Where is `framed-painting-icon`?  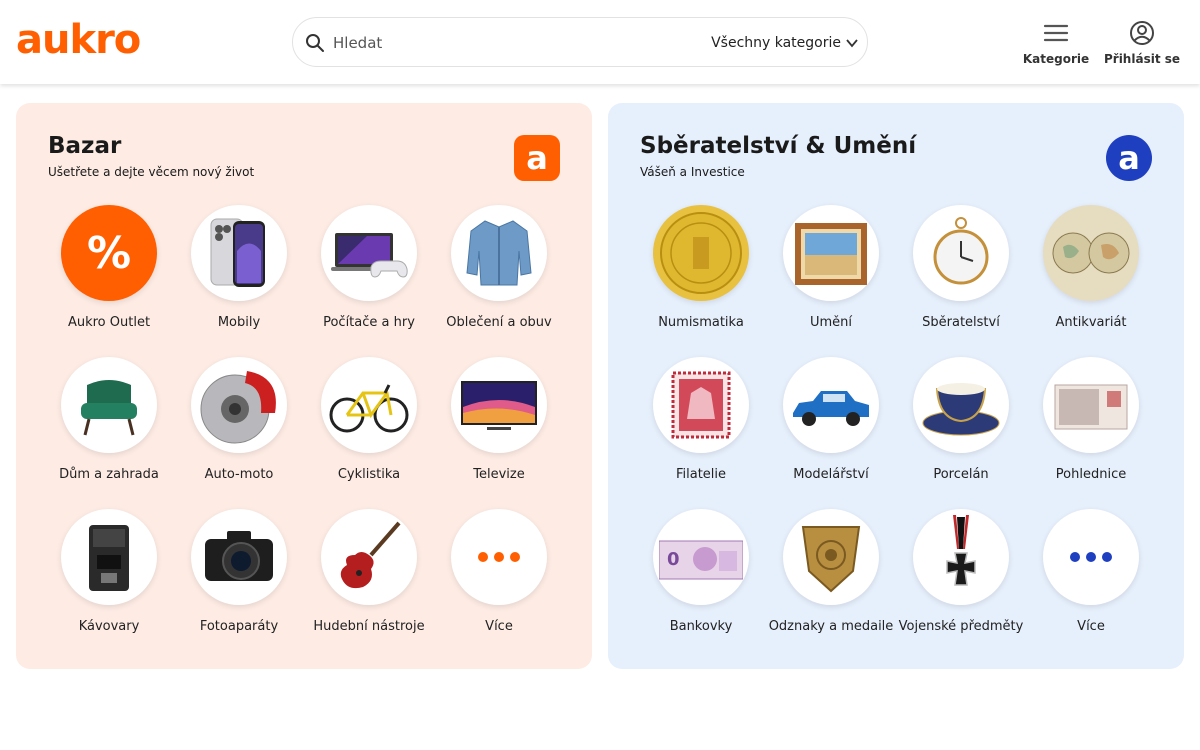
framed-painting-icon is located at coordinates (831, 253).